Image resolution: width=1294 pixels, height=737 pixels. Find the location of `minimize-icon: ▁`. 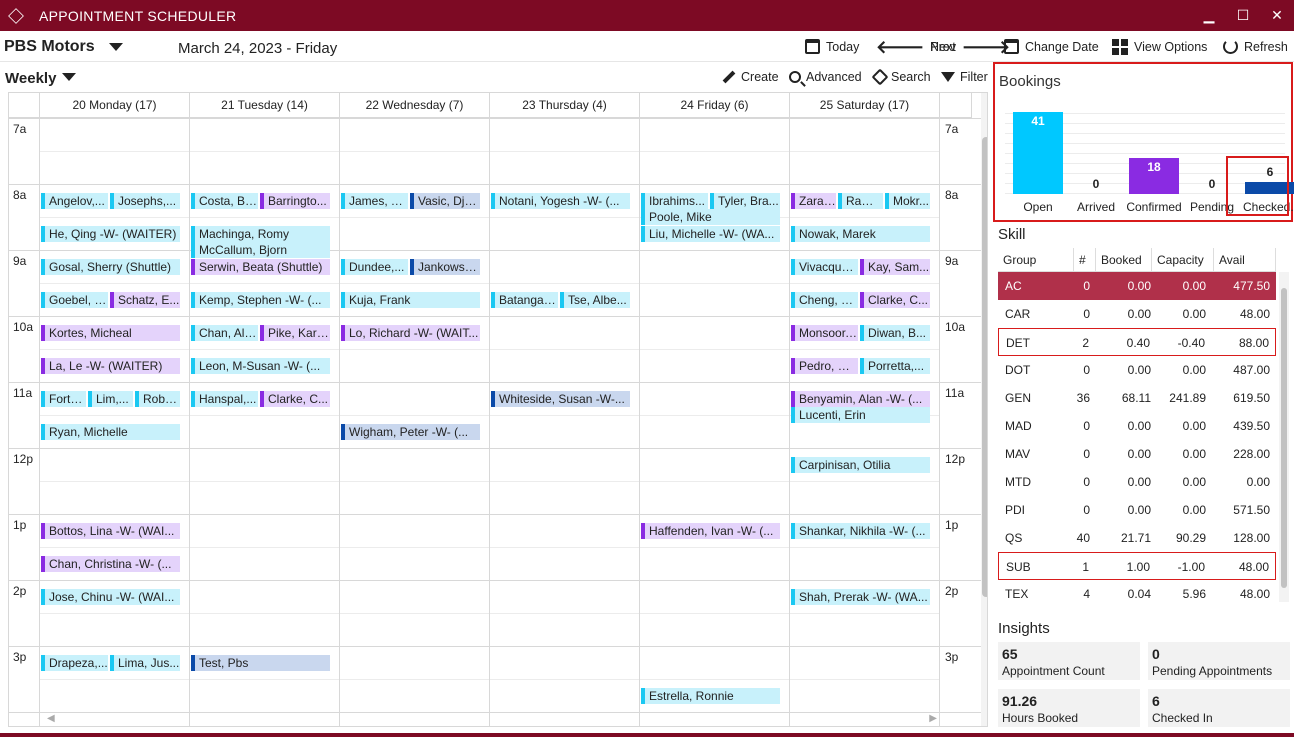

minimize-icon: ▁ is located at coordinates (1209, 15).